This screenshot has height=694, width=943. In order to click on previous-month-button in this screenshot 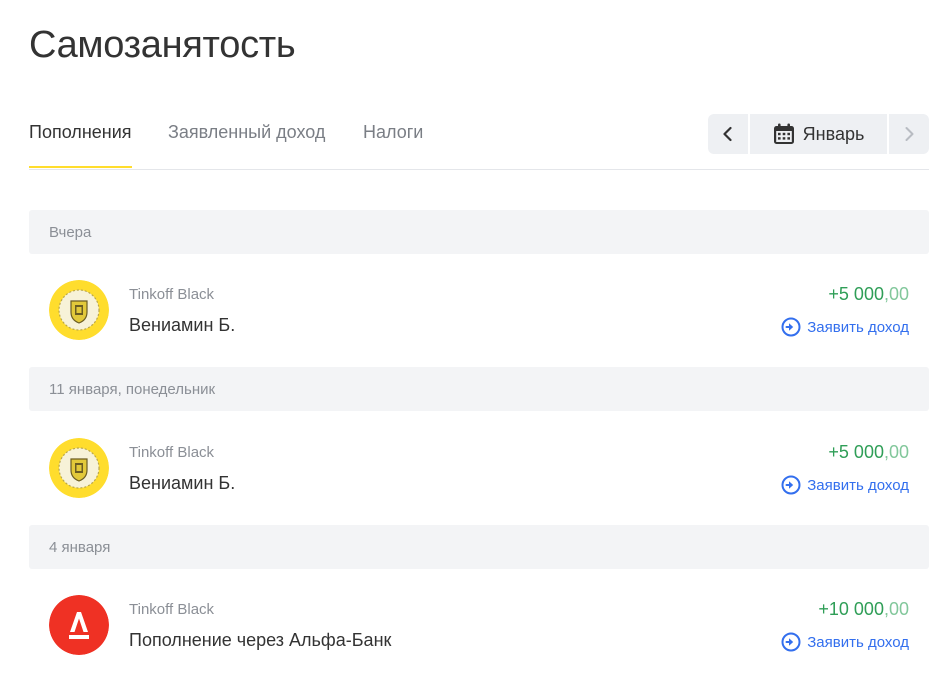, I will do `click(728, 134)`.